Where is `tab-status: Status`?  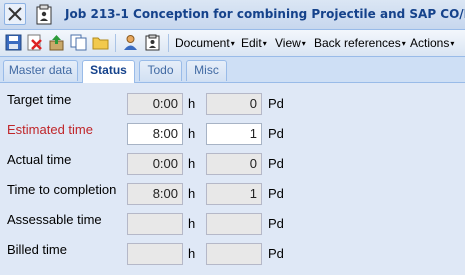 tab-status: Status is located at coordinates (108, 71).